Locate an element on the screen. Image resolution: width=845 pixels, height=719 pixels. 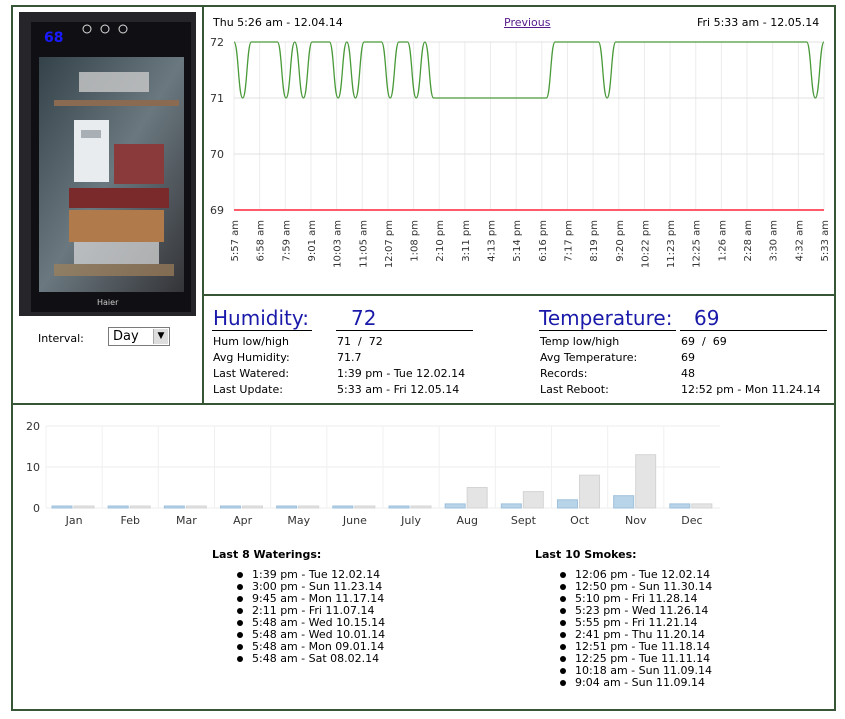
x-tick-label: 4:13 pm is located at coordinates (492, 241).